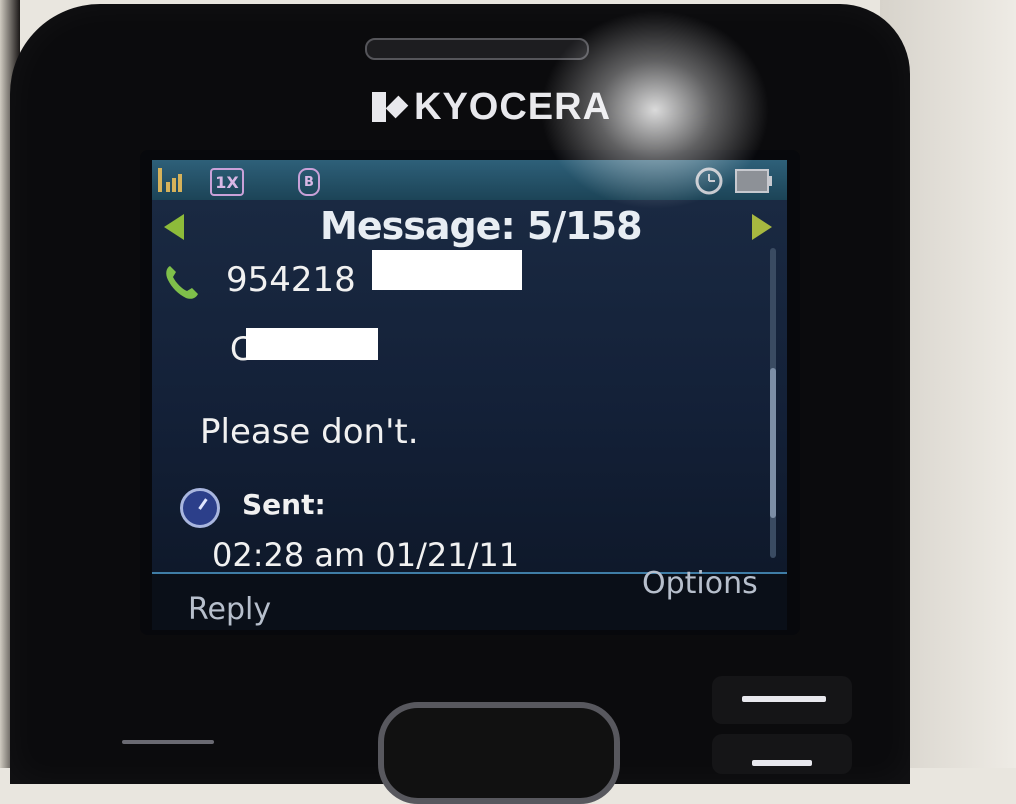  I want to click on status-bar: 1X B, so click(469, 180).